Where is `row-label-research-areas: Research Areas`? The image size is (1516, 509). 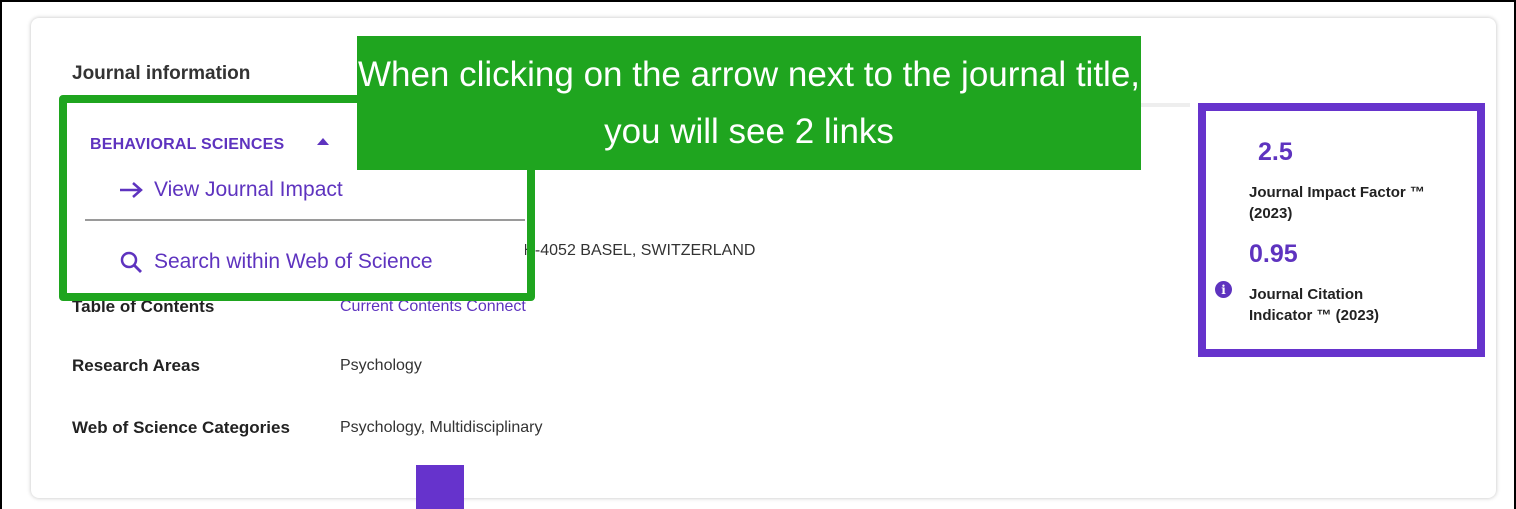 row-label-research-areas: Research Areas is located at coordinates (136, 365).